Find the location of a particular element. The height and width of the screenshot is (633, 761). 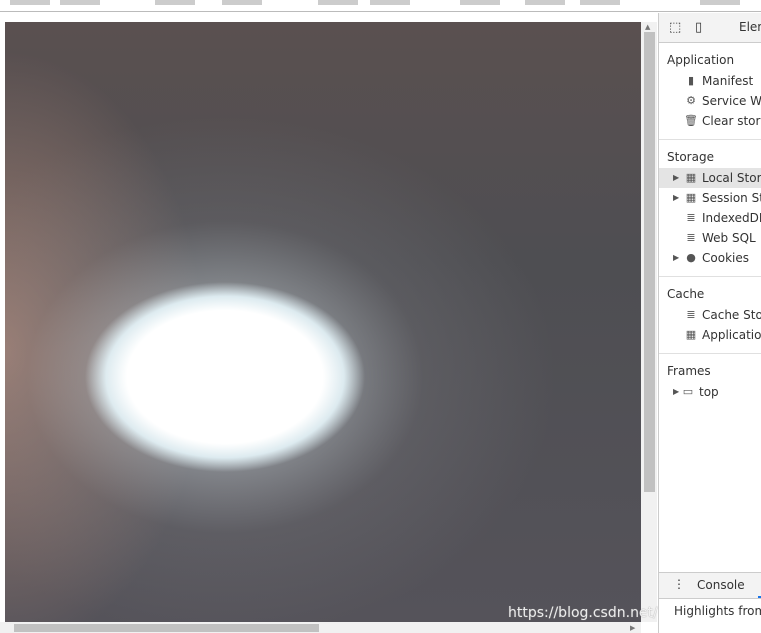

highlights-text: Highlights from is located at coordinates (717, 611).